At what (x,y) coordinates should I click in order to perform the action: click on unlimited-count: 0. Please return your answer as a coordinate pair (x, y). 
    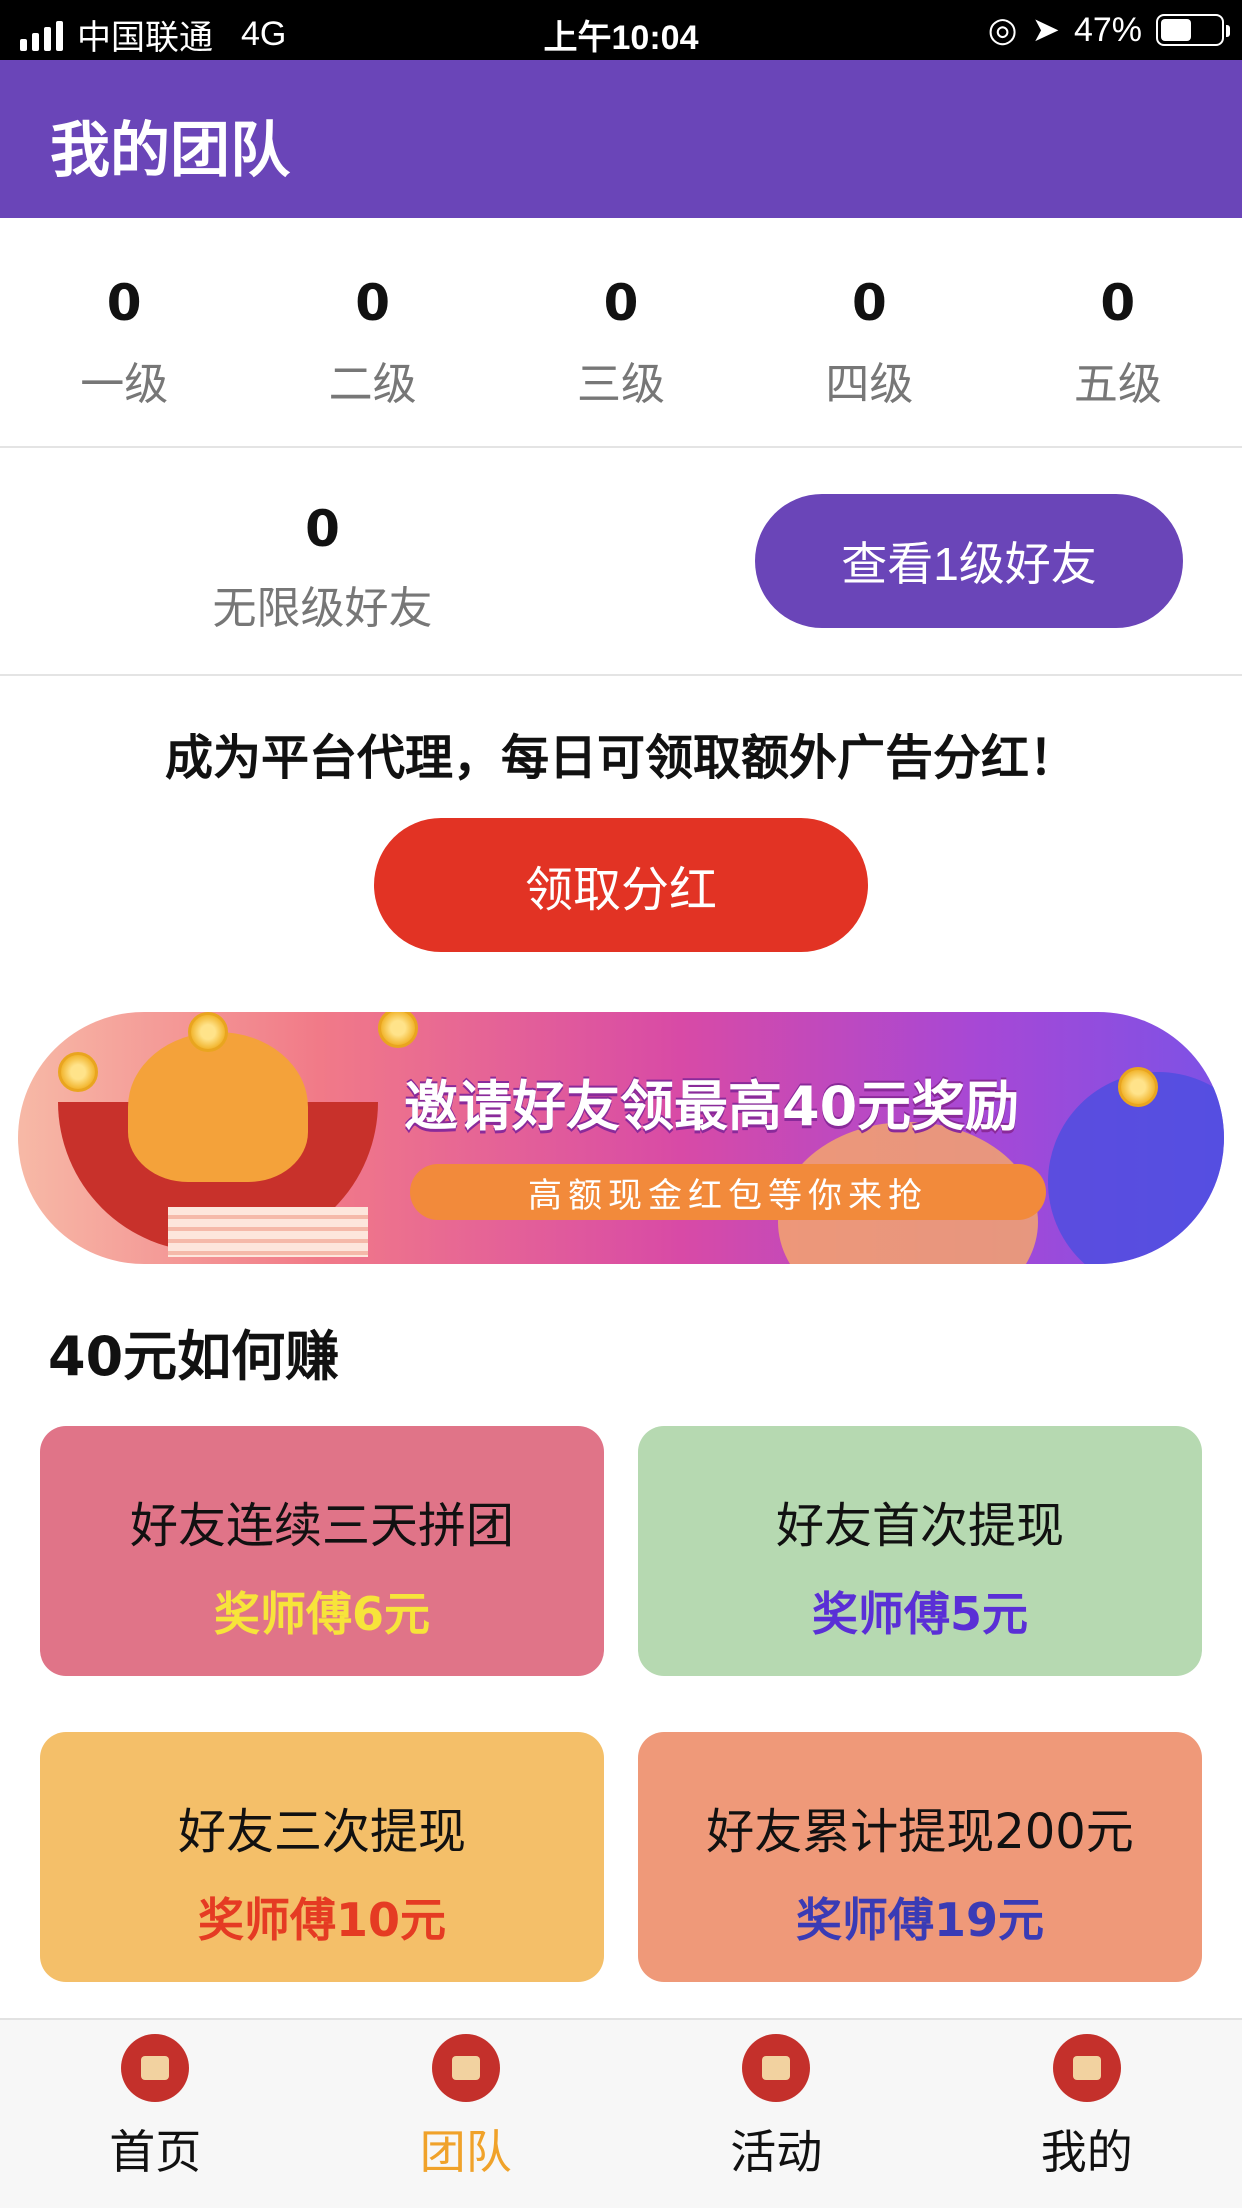
    Looking at the image, I should click on (322, 529).